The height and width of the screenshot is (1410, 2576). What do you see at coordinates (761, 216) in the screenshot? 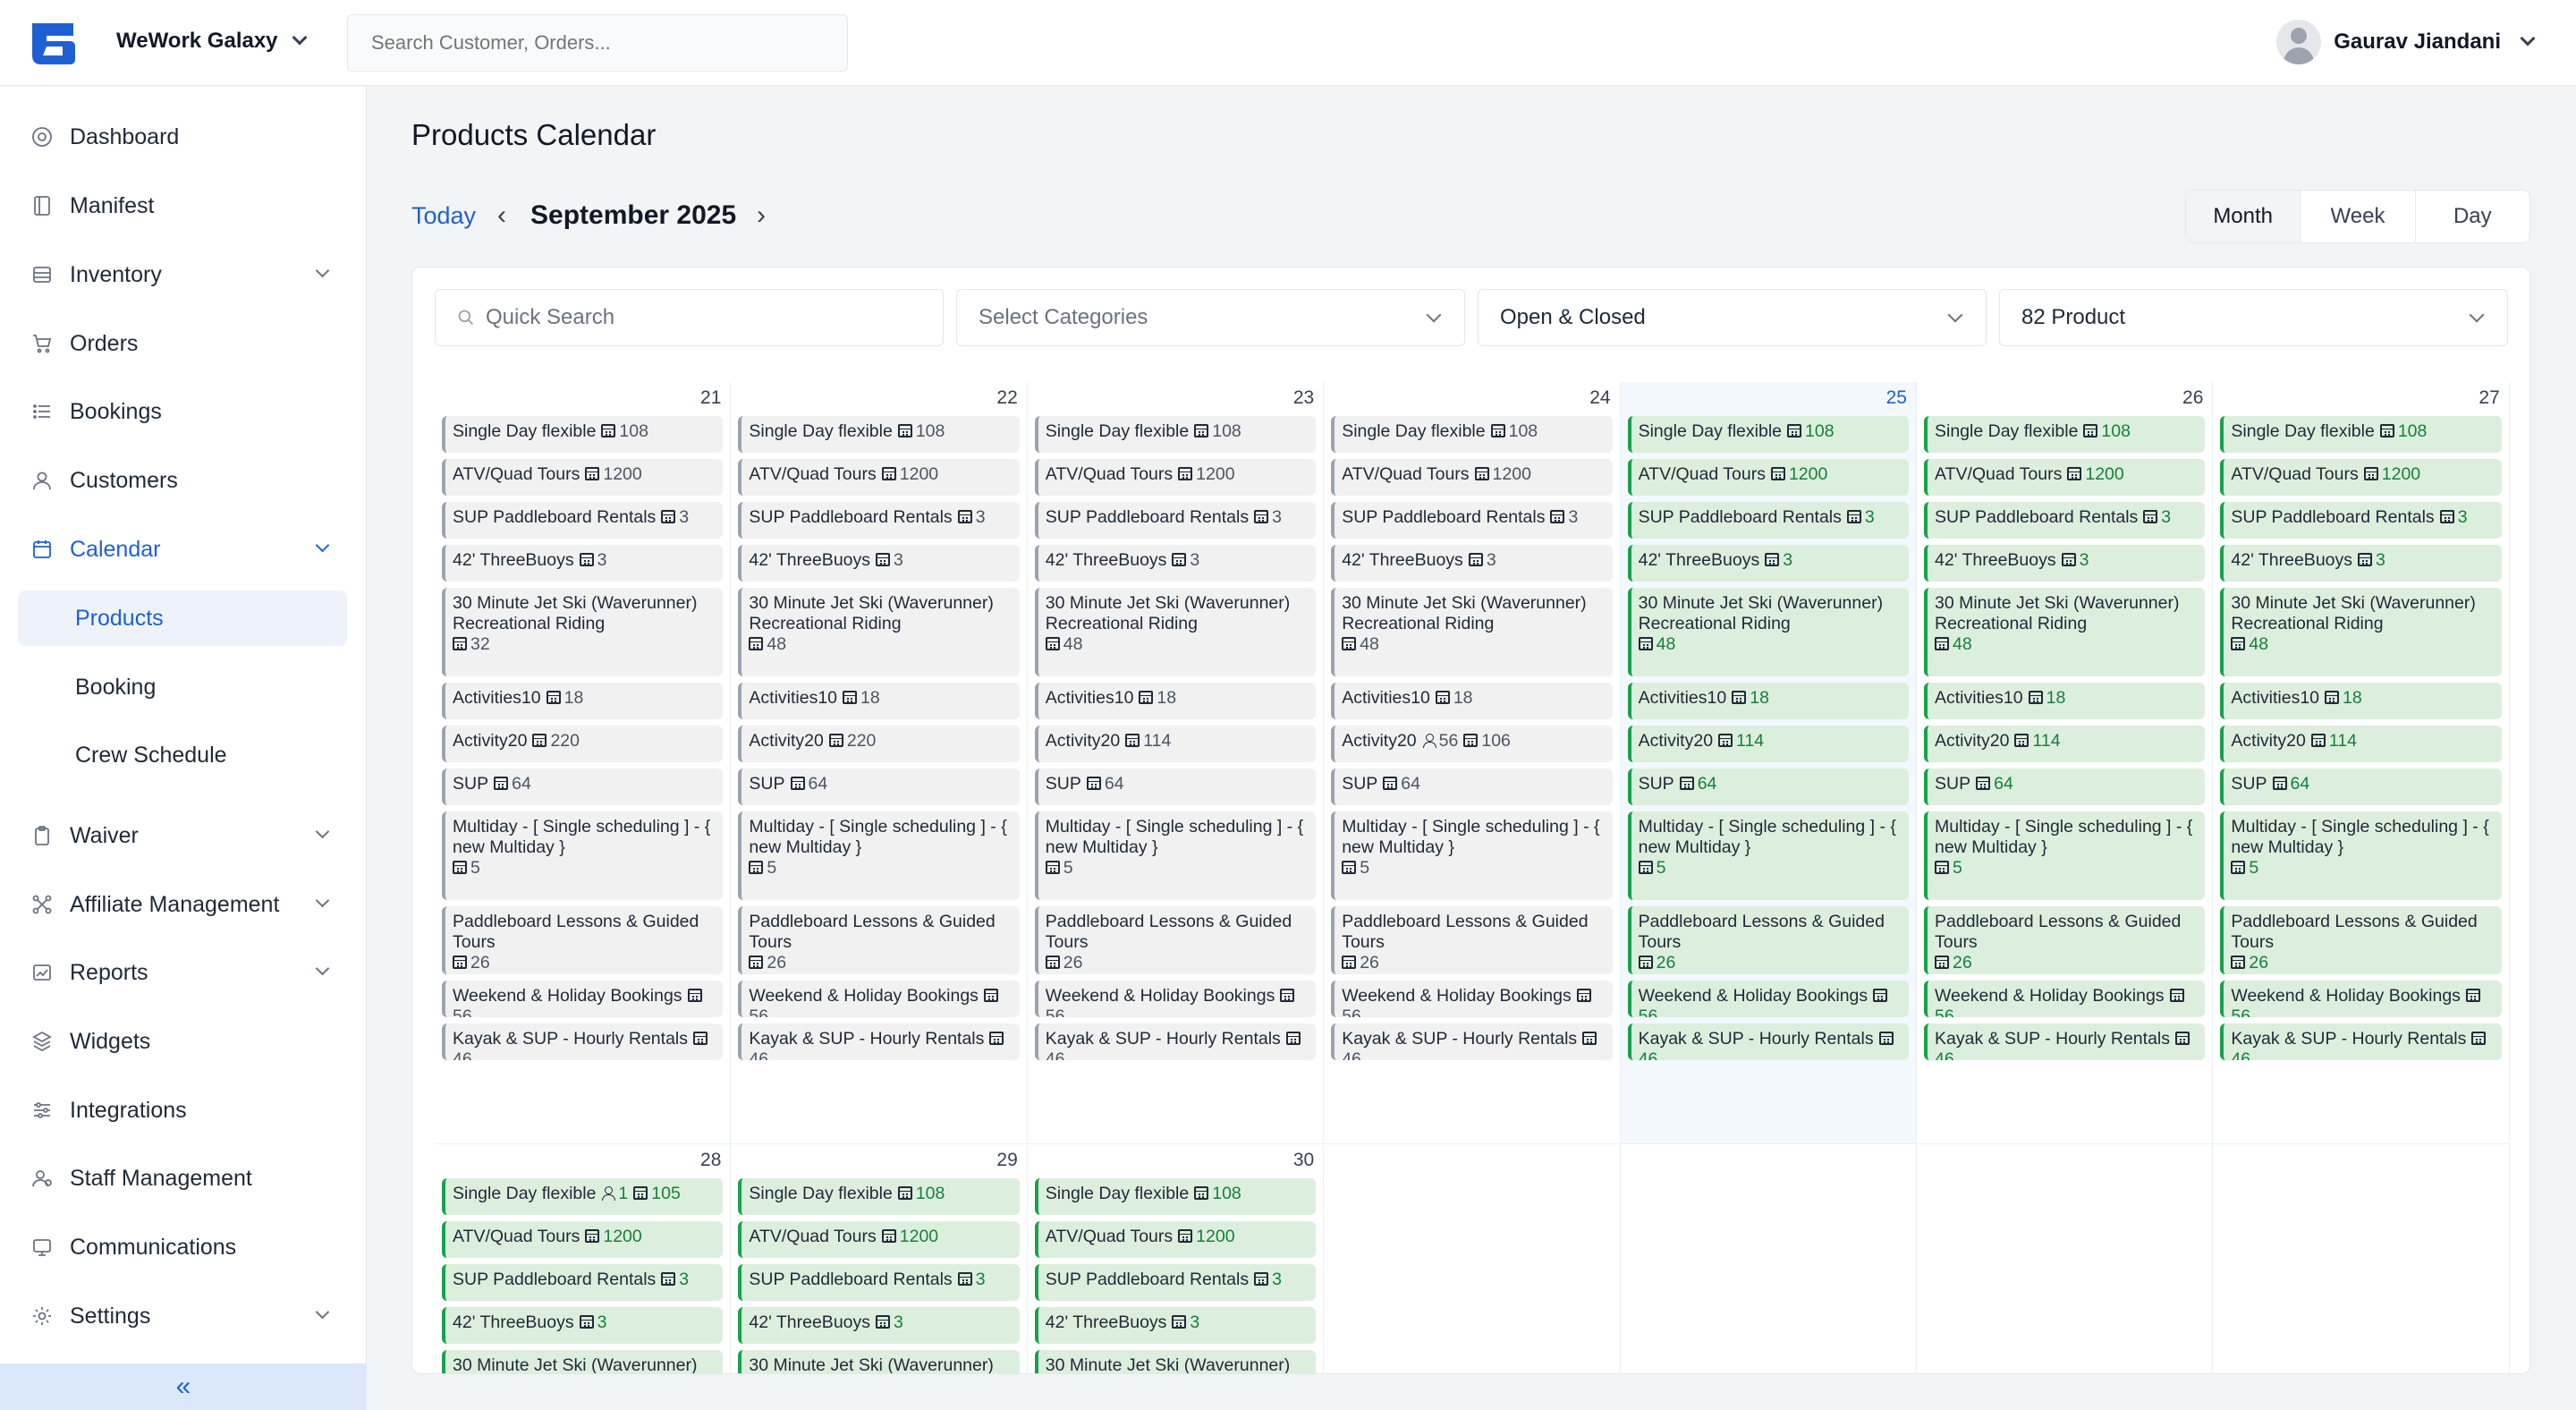
I see `next-month-button: ›` at bounding box center [761, 216].